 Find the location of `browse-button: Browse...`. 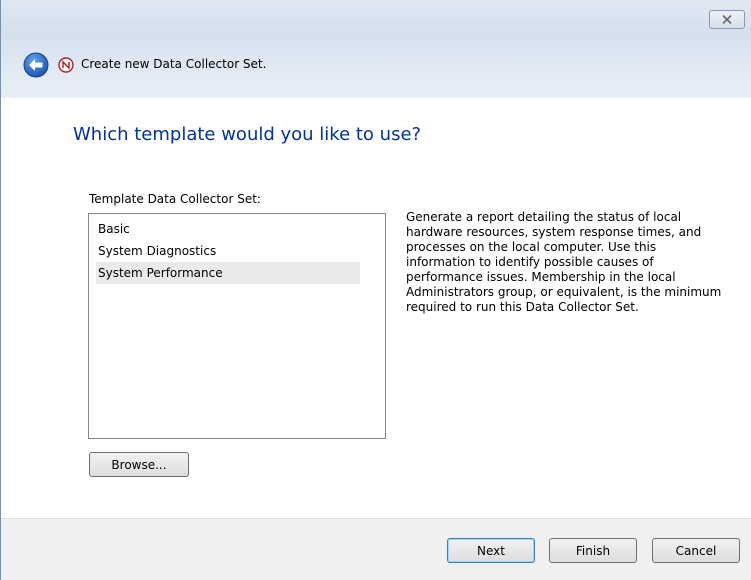

browse-button: Browse... is located at coordinates (139, 464).